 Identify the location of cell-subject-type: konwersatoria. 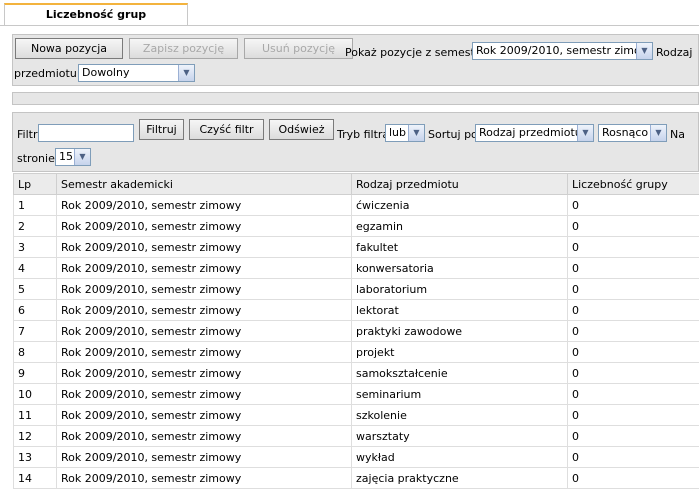
(460, 268).